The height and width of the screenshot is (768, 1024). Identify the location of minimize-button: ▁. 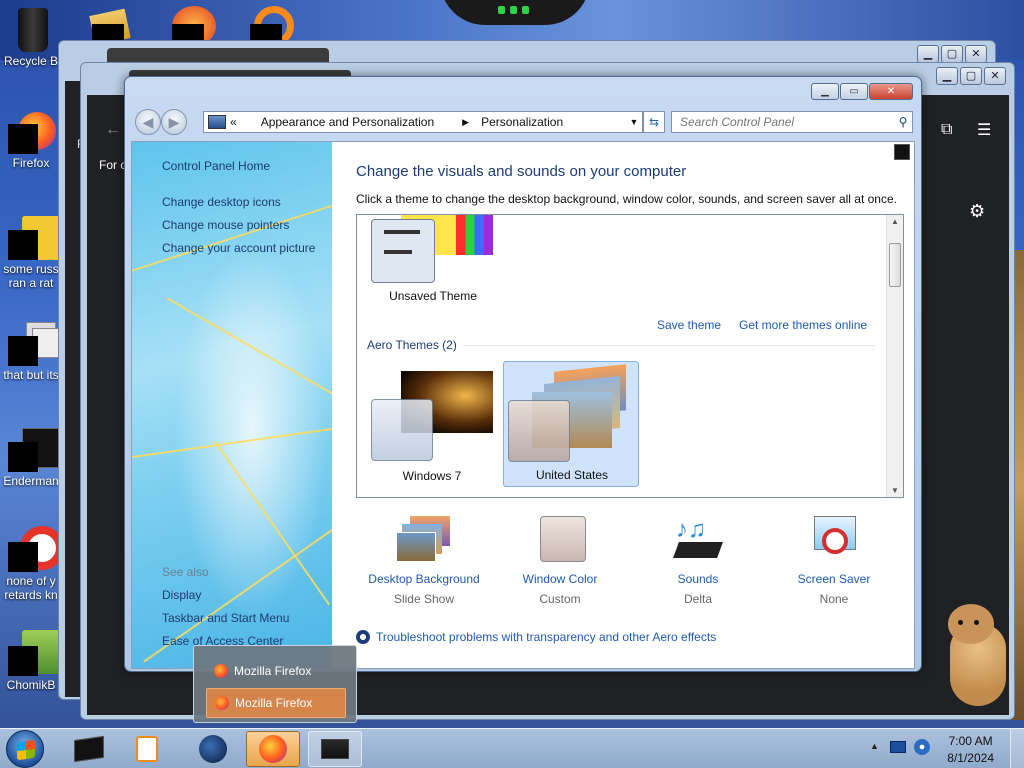
(825, 91).